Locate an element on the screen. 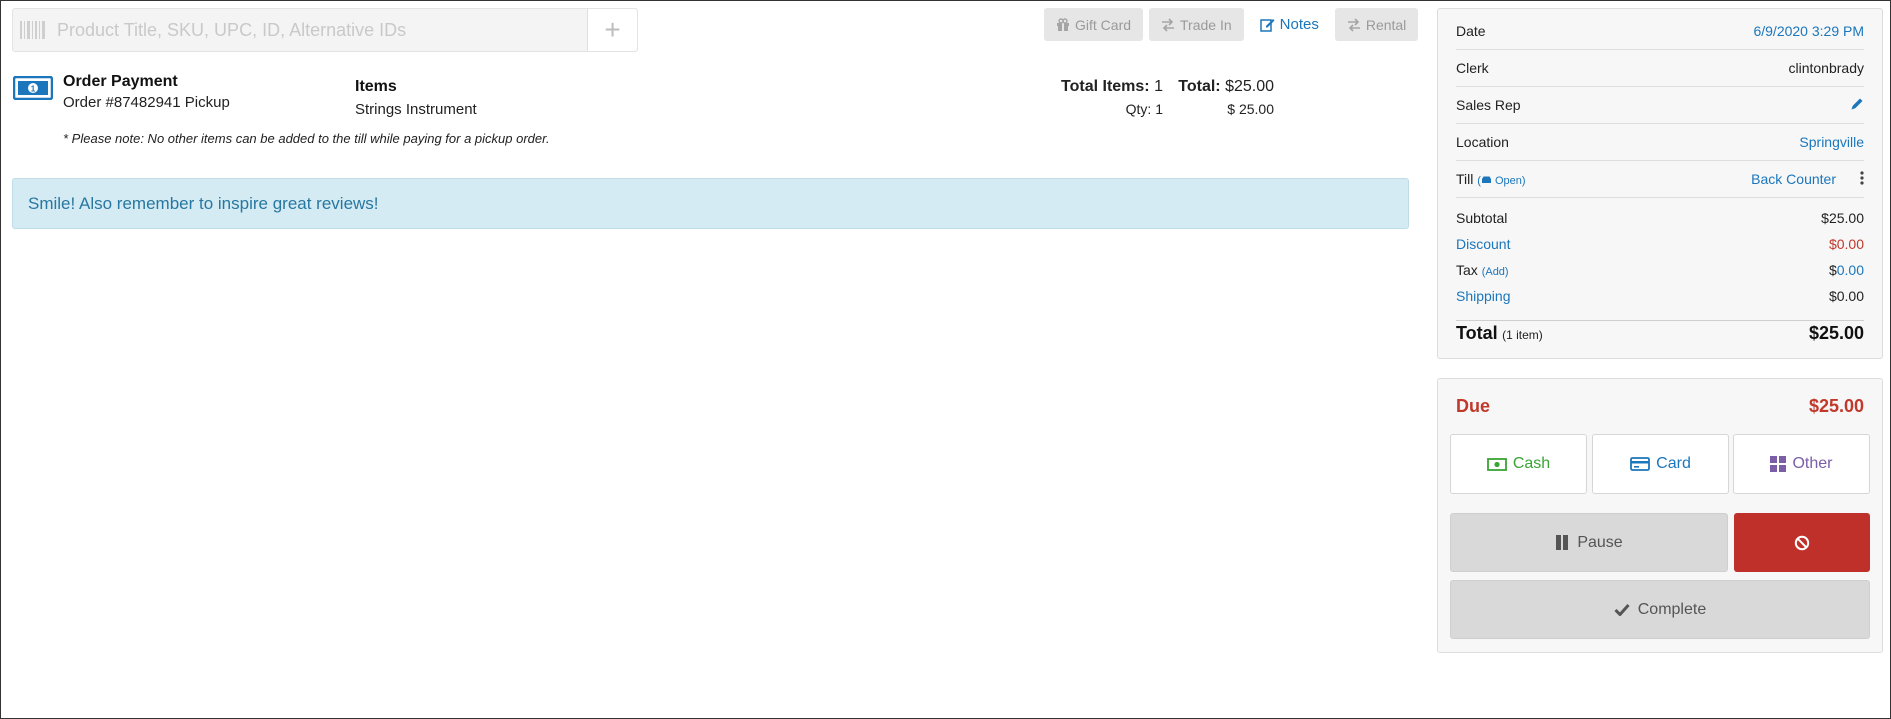 This screenshot has width=1891, height=719. product-search-bar: + is located at coordinates (325, 30).